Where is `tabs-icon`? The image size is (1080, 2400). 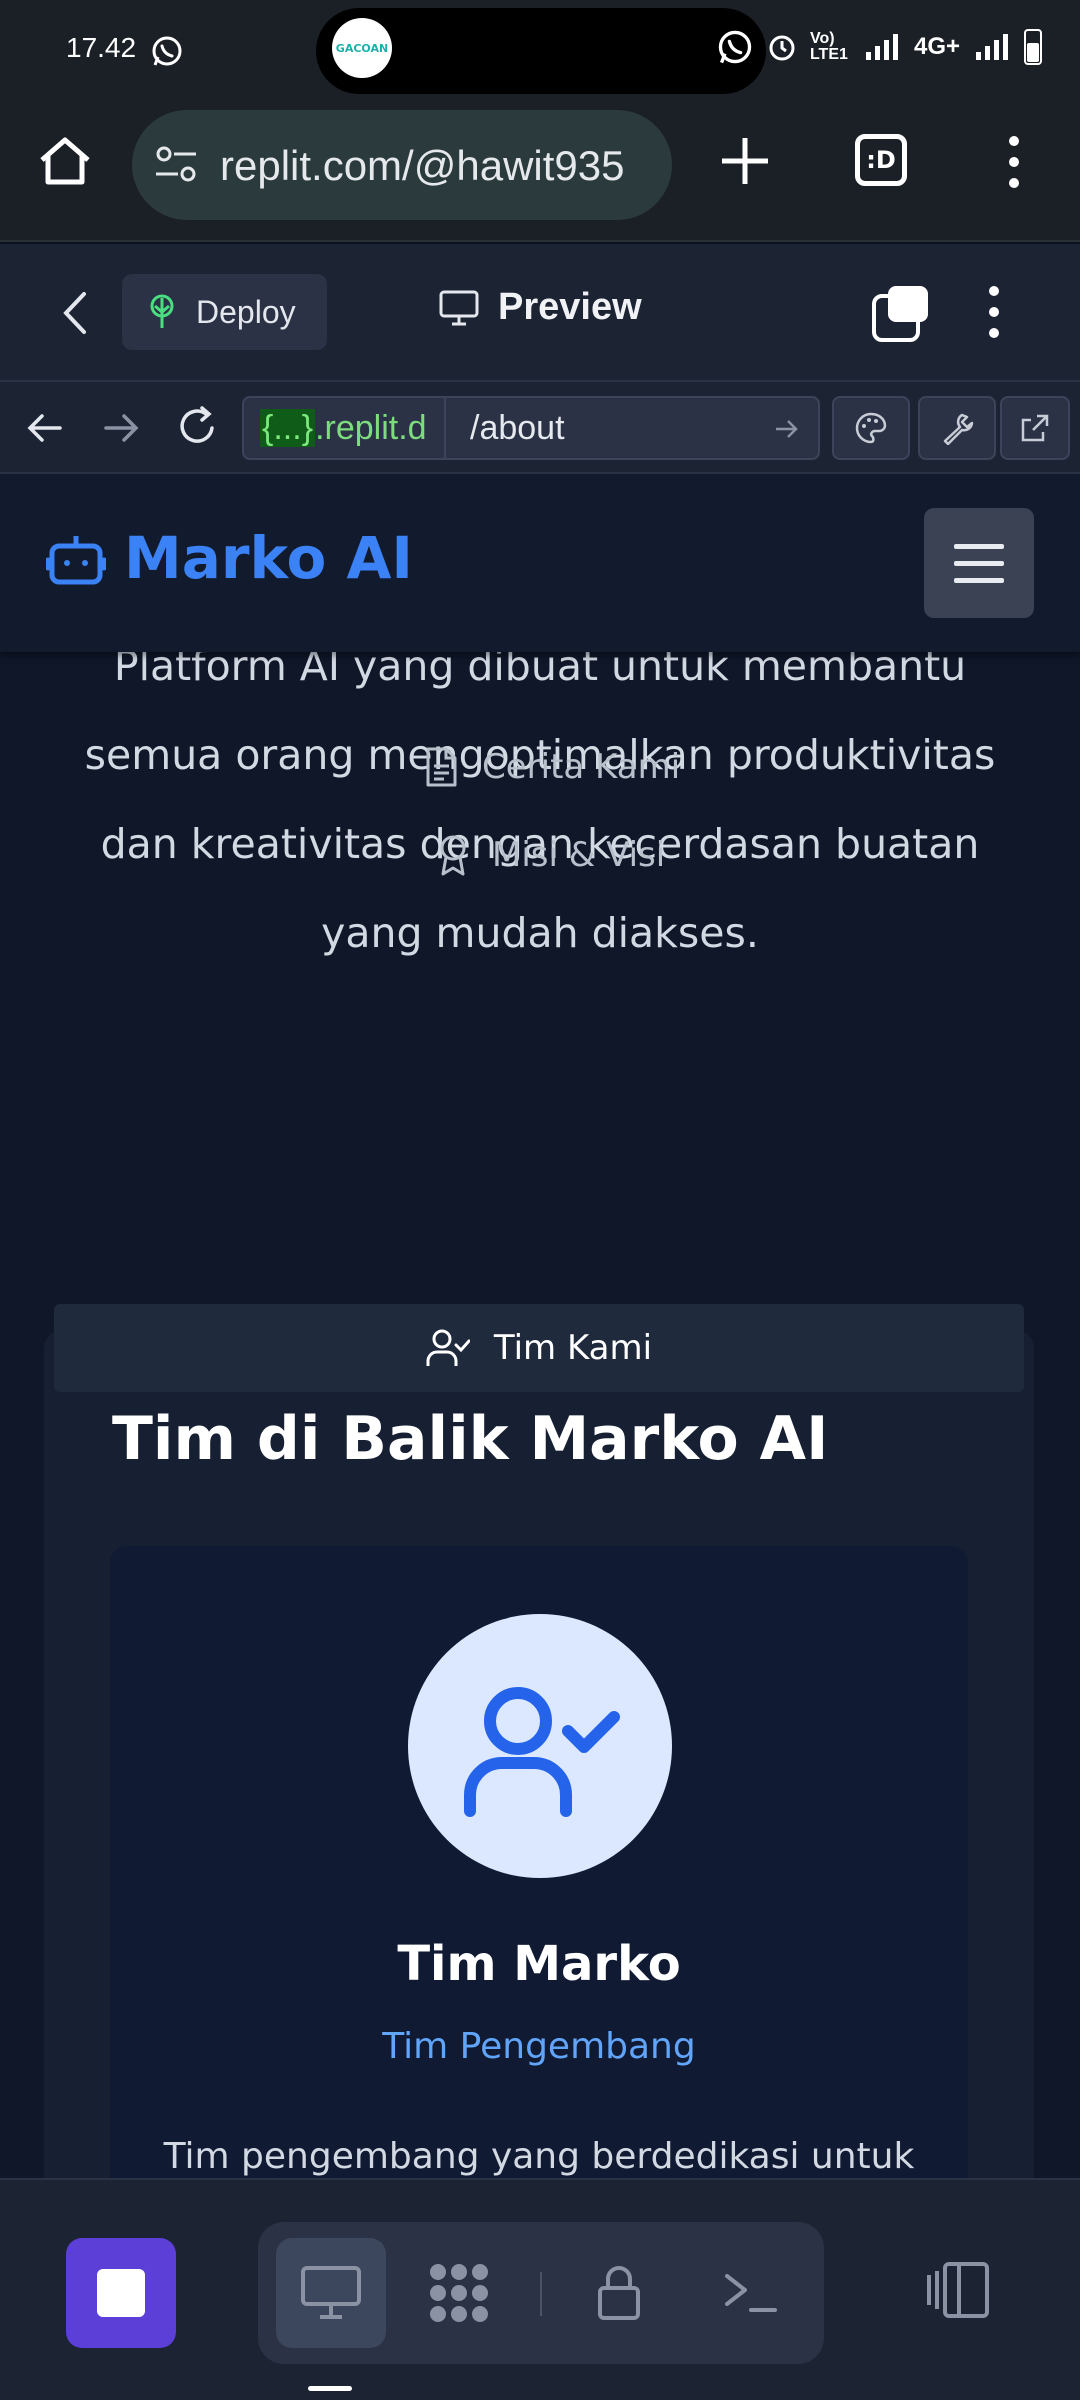
tabs-icon is located at coordinates (900, 314).